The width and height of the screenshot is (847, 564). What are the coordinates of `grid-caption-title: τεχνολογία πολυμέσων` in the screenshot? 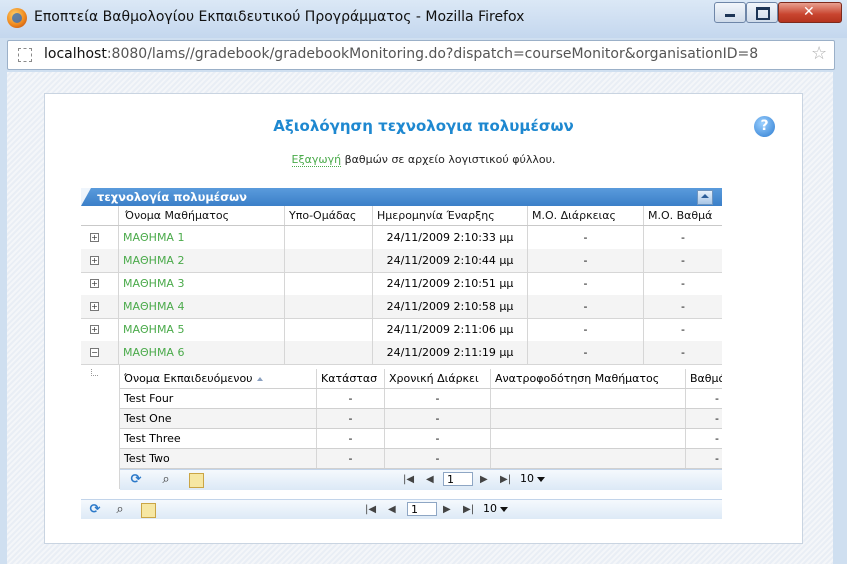 It's located at (172, 197).